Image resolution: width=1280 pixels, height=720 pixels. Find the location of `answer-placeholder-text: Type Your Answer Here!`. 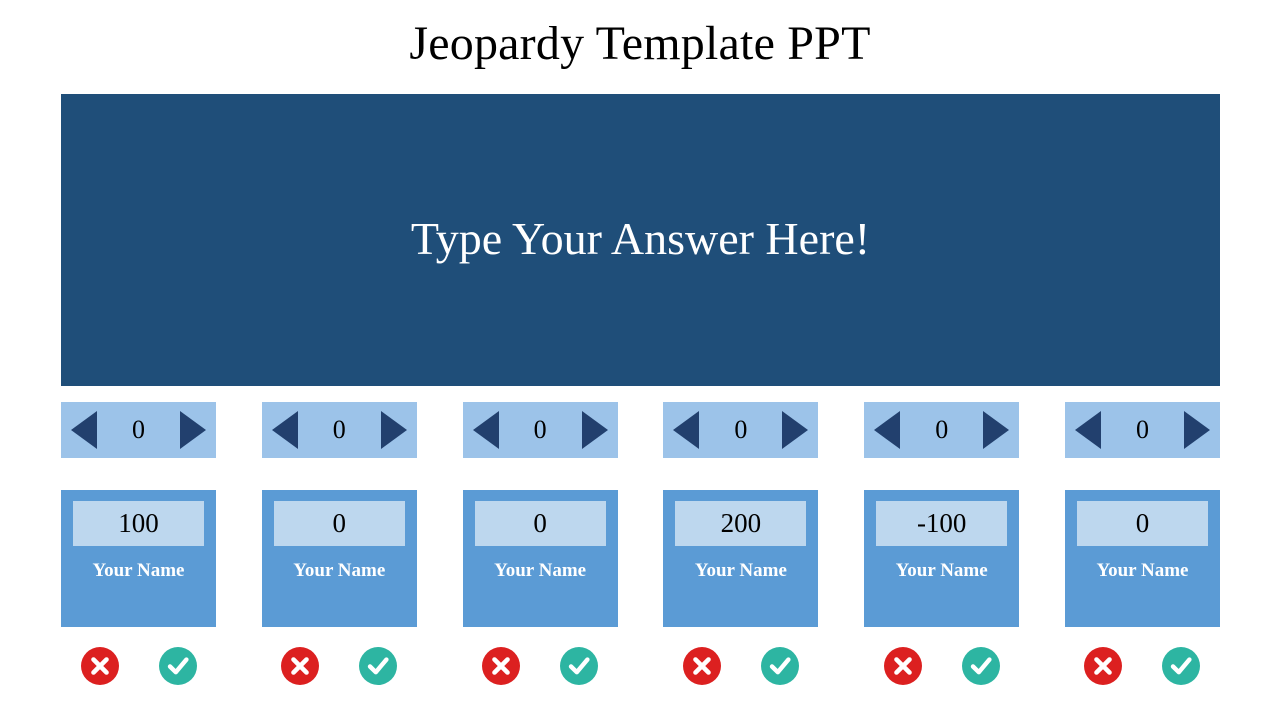

answer-placeholder-text: Type Your Answer Here! is located at coordinates (640, 239).